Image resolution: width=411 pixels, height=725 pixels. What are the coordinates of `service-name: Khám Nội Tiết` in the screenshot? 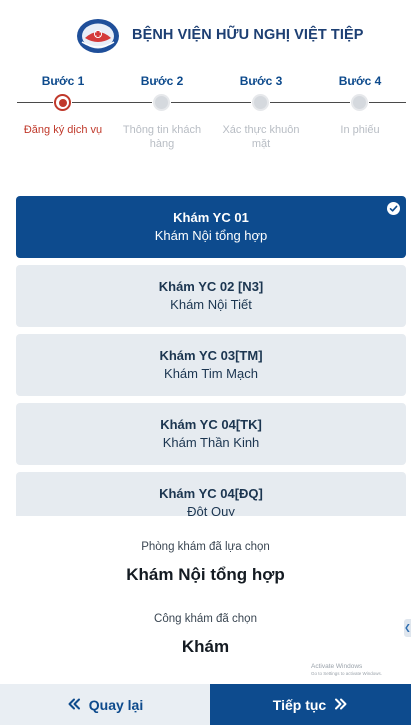 It's located at (211, 304).